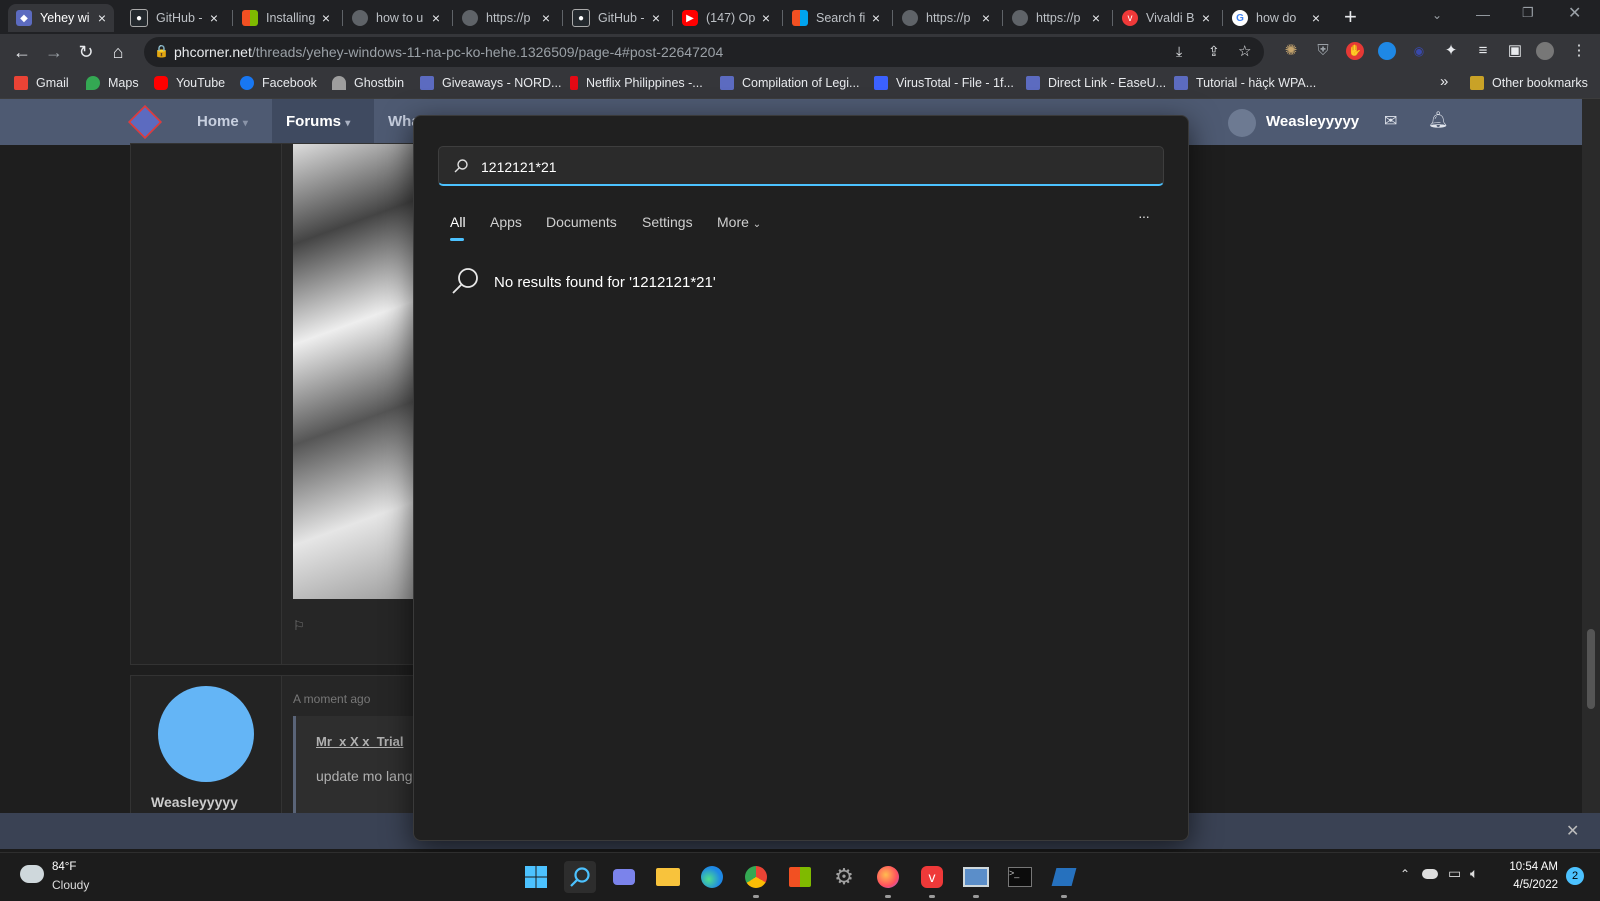 The width and height of the screenshot is (1600, 901). What do you see at coordinates (667, 222) in the screenshot?
I see `tab-settings: Settings` at bounding box center [667, 222].